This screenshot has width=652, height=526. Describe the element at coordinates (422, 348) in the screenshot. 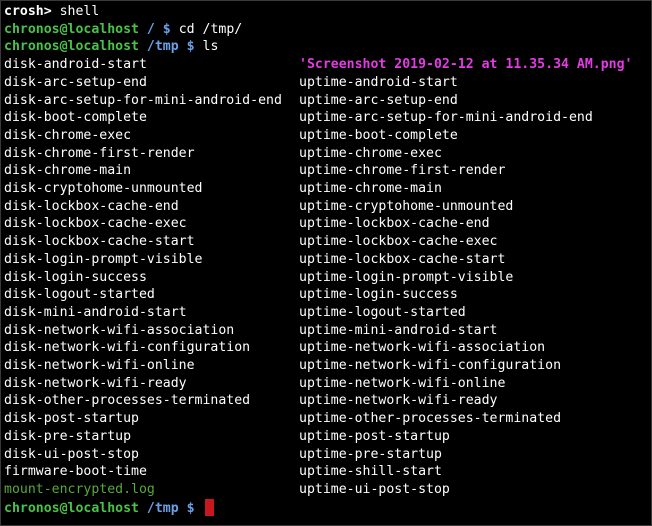

I see `file-entry: uptime-network-wifi-association` at that location.